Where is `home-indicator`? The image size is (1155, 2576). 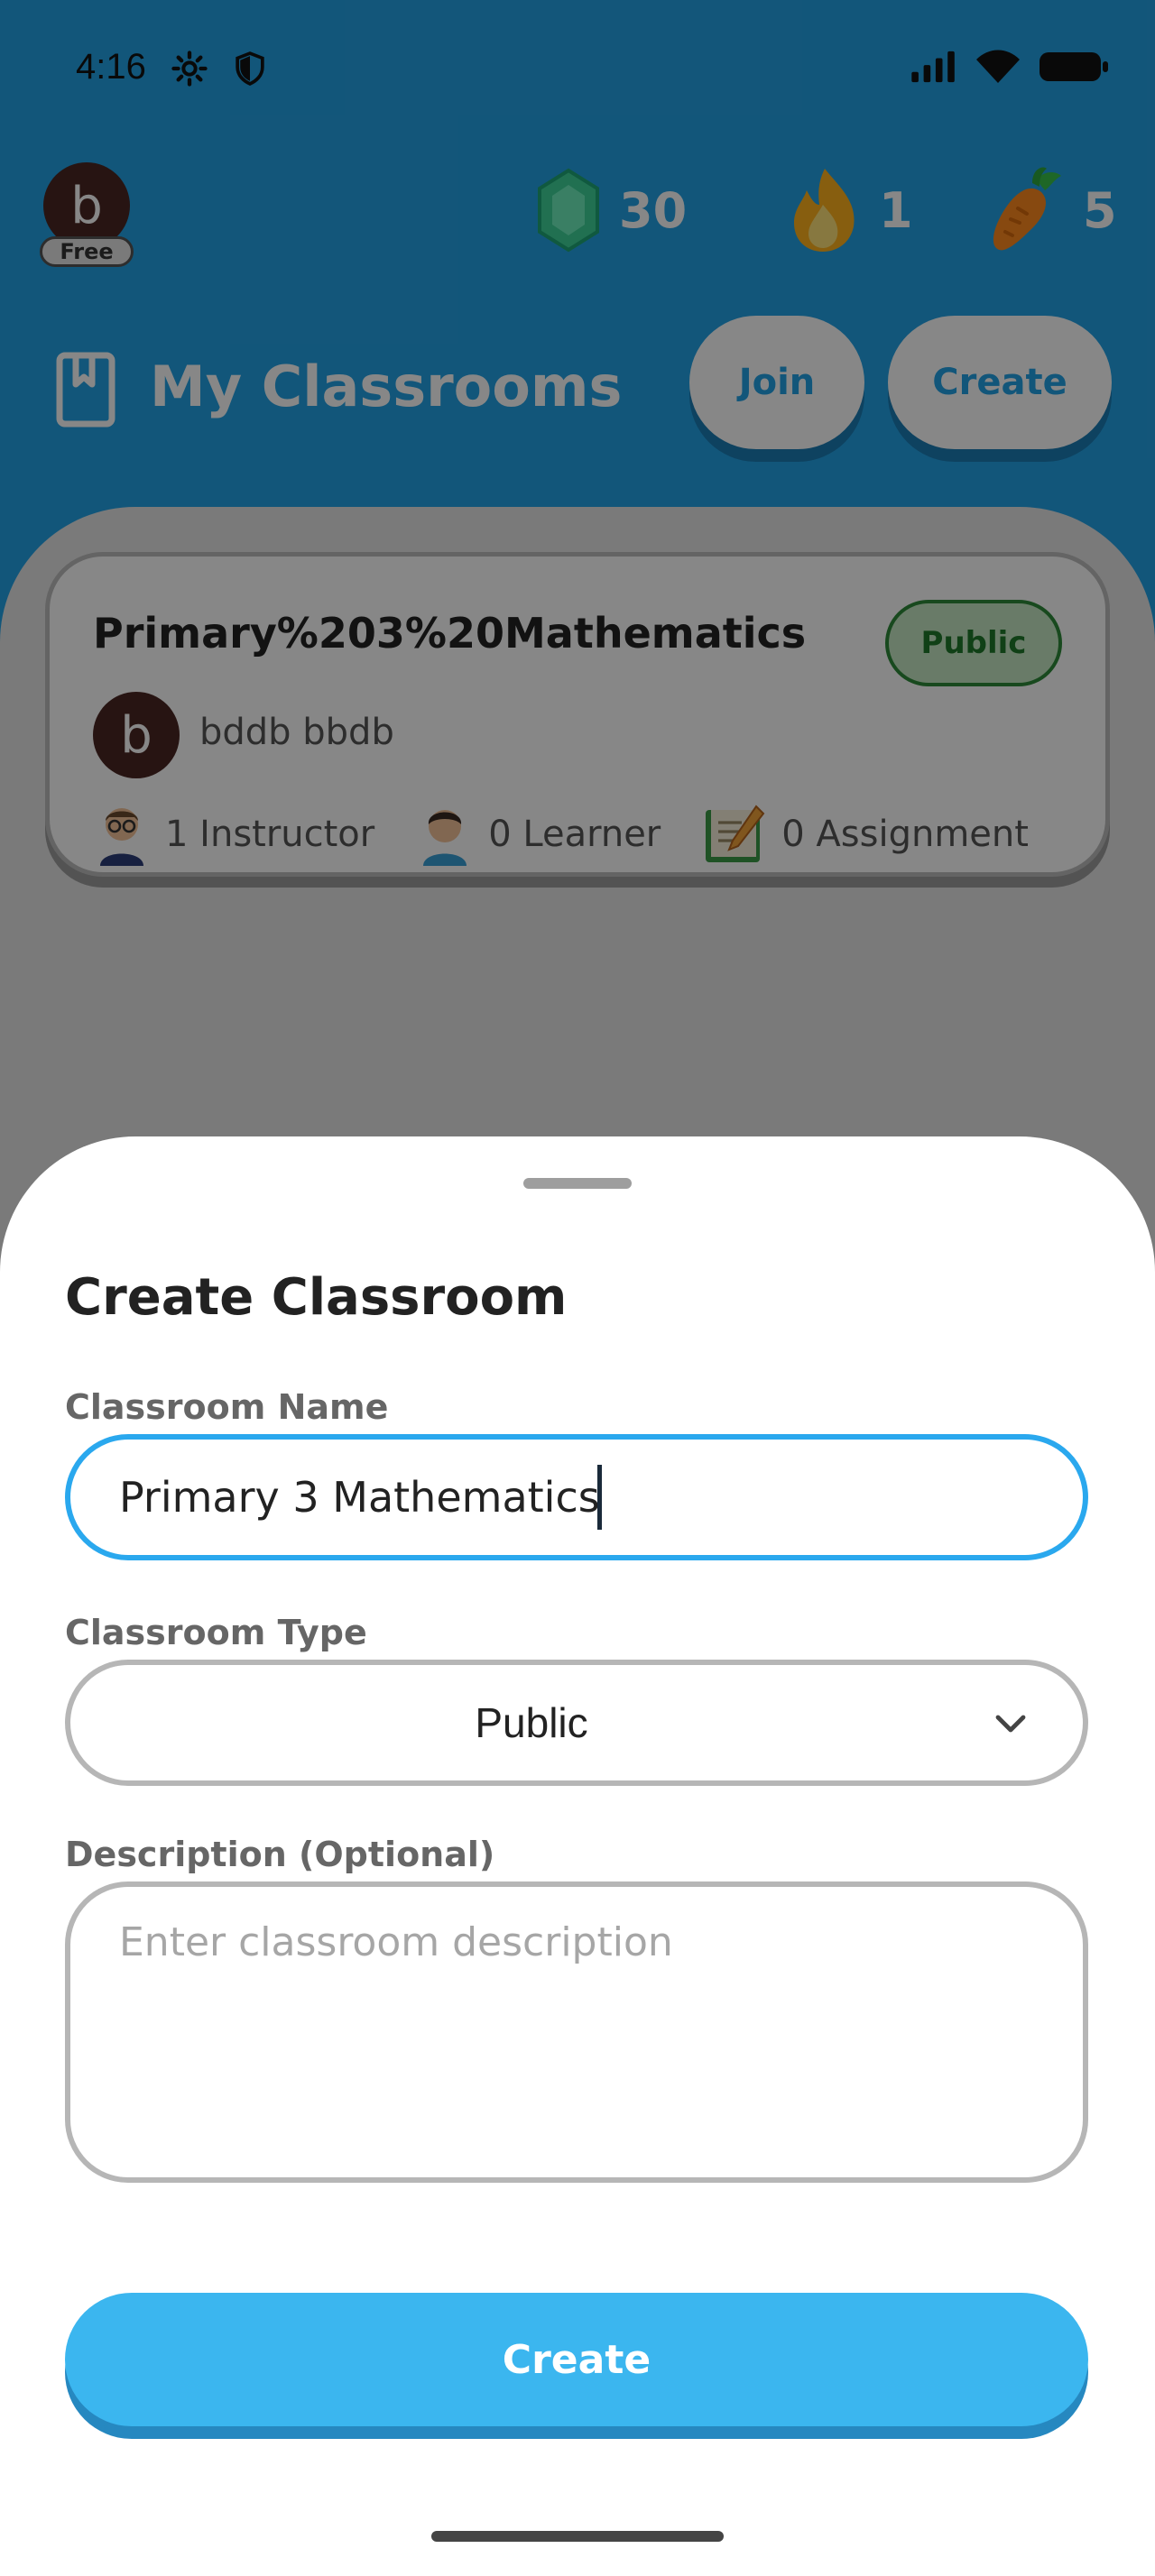 home-indicator is located at coordinates (577, 2536).